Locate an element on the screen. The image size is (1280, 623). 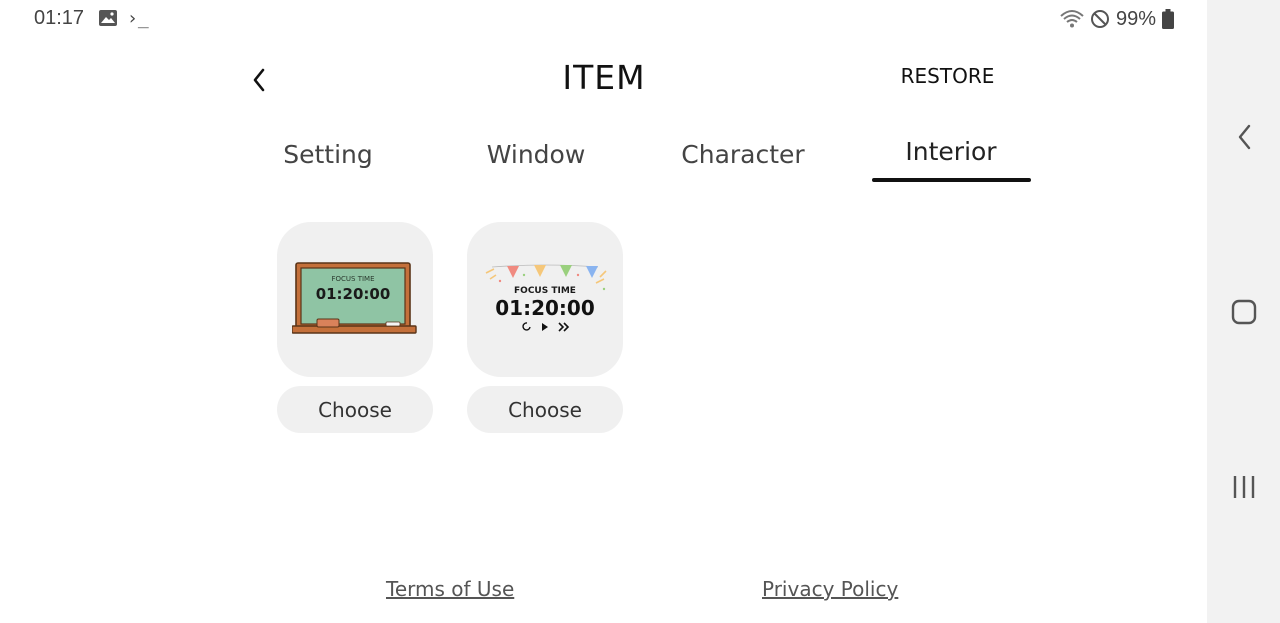
replay-icon is located at coordinates (526, 326).